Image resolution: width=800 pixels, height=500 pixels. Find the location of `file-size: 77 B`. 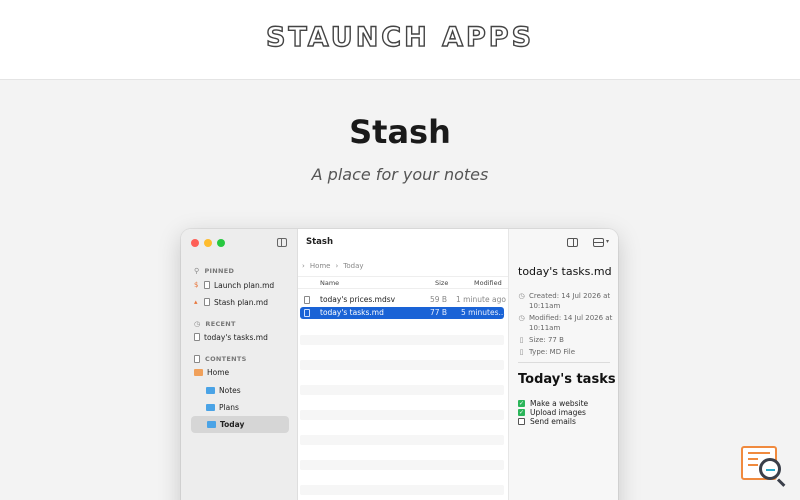

file-size: 77 B is located at coordinates (439, 312).